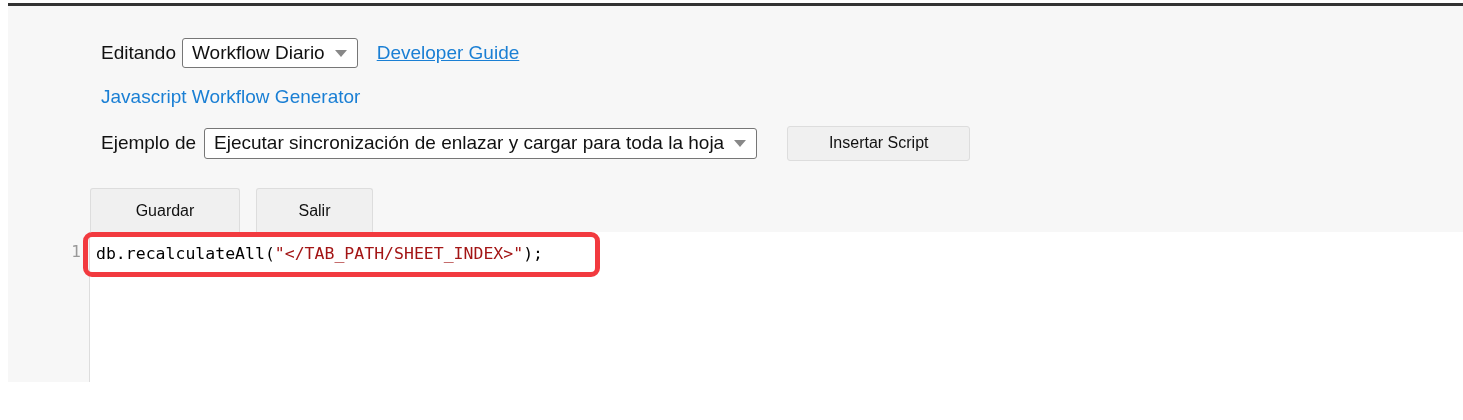  I want to click on developer-guide-link: Developer Guide, so click(448, 53).